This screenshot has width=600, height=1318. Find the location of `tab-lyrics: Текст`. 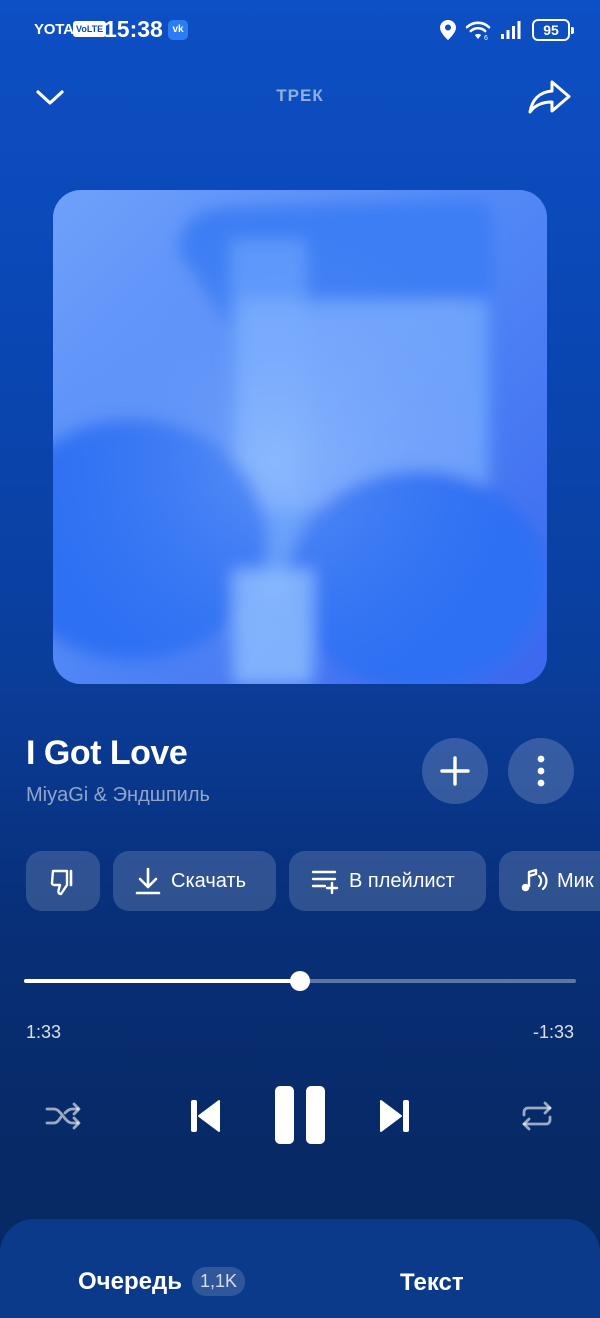

tab-lyrics: Текст is located at coordinates (432, 1283).